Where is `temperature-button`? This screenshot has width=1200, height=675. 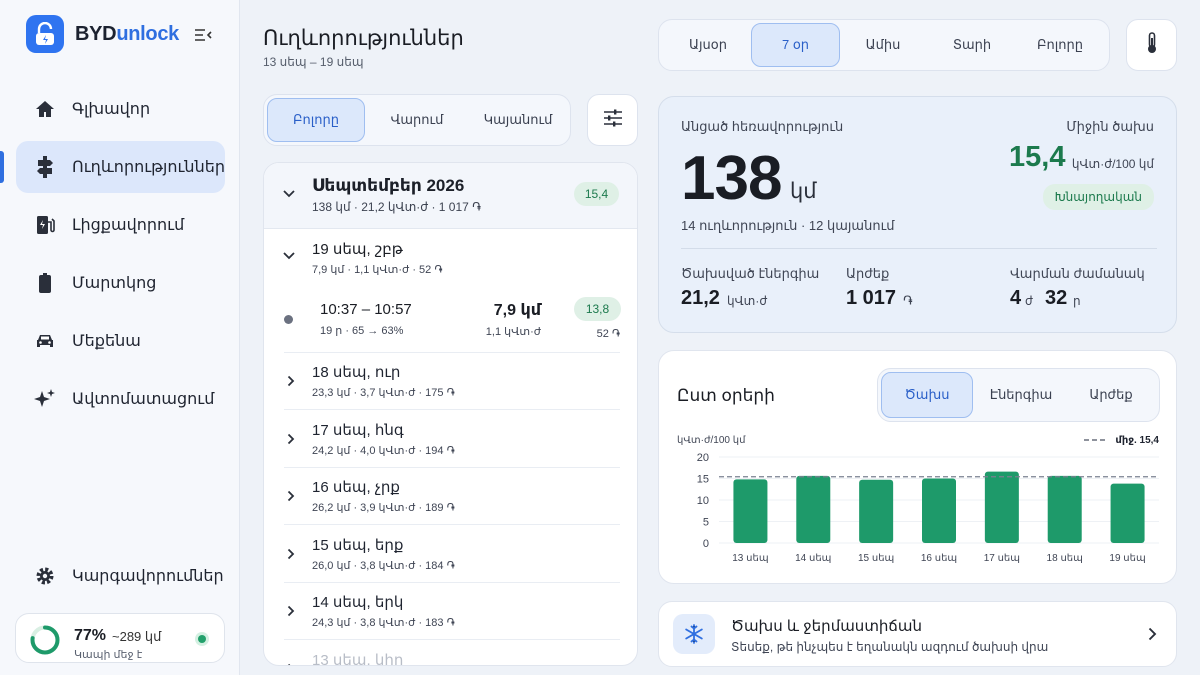
temperature-button is located at coordinates (1151, 45).